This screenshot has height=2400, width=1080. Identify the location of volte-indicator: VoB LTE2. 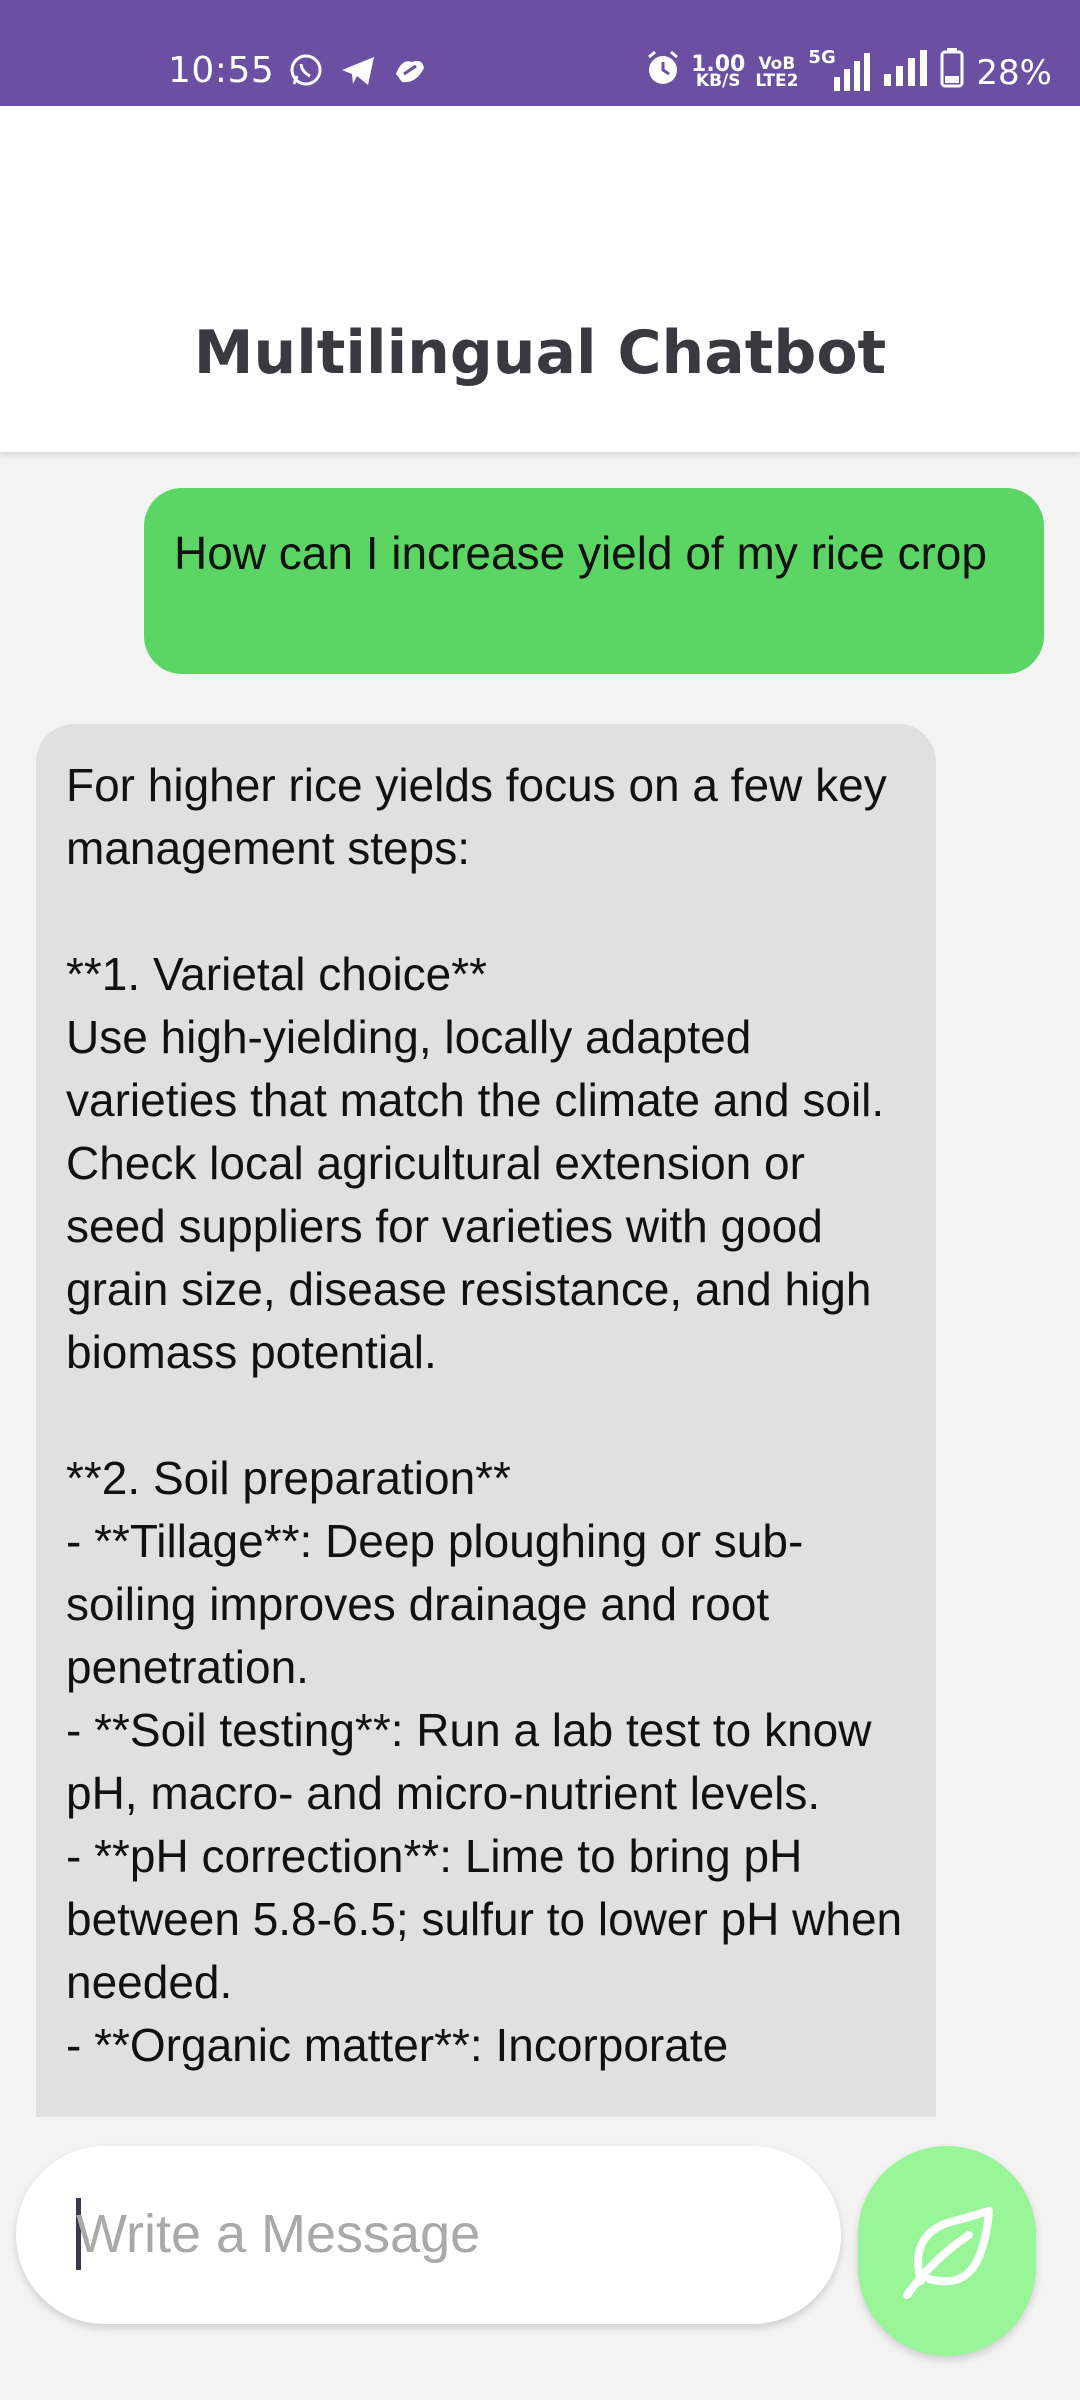
(777, 72).